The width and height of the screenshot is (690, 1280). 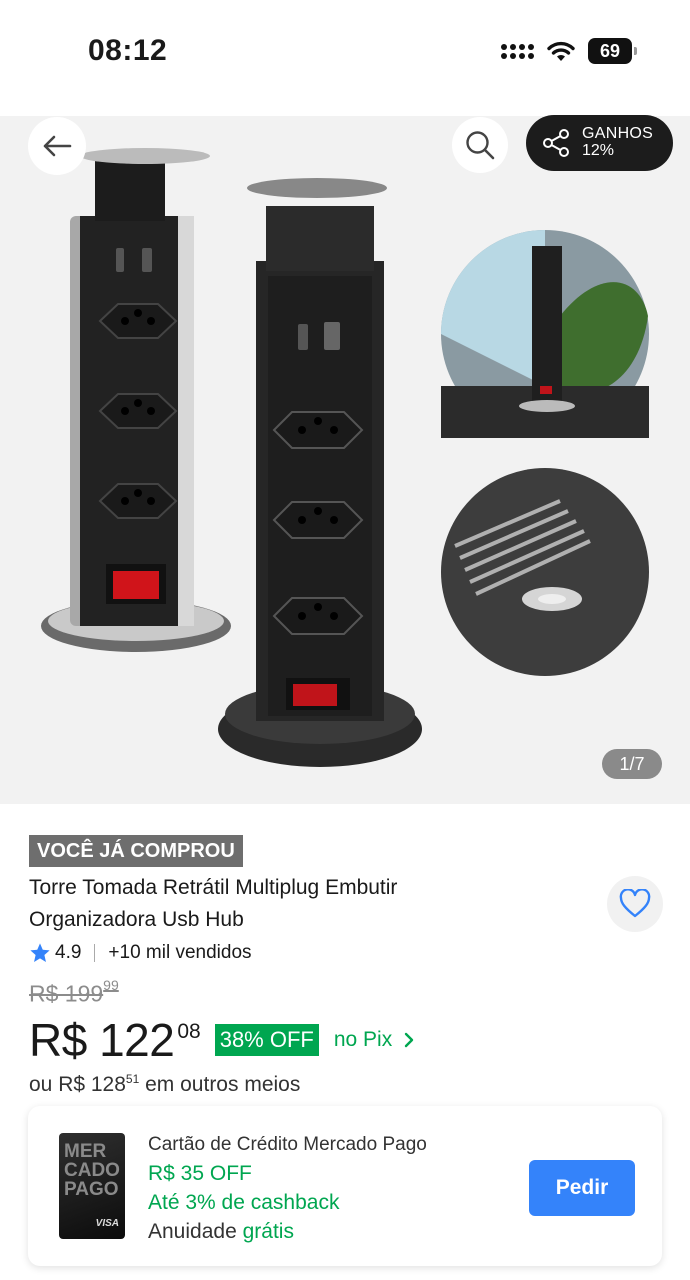 What do you see at coordinates (92, 1170) in the screenshot?
I see `card-line-2: CADO` at bounding box center [92, 1170].